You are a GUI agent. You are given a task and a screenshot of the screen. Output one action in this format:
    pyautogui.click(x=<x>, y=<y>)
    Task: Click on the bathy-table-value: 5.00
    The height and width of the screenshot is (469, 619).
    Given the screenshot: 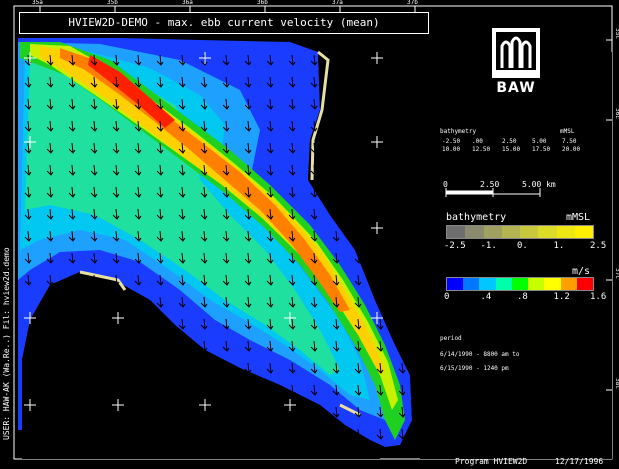 What is the action you would take?
    pyautogui.click(x=539, y=141)
    